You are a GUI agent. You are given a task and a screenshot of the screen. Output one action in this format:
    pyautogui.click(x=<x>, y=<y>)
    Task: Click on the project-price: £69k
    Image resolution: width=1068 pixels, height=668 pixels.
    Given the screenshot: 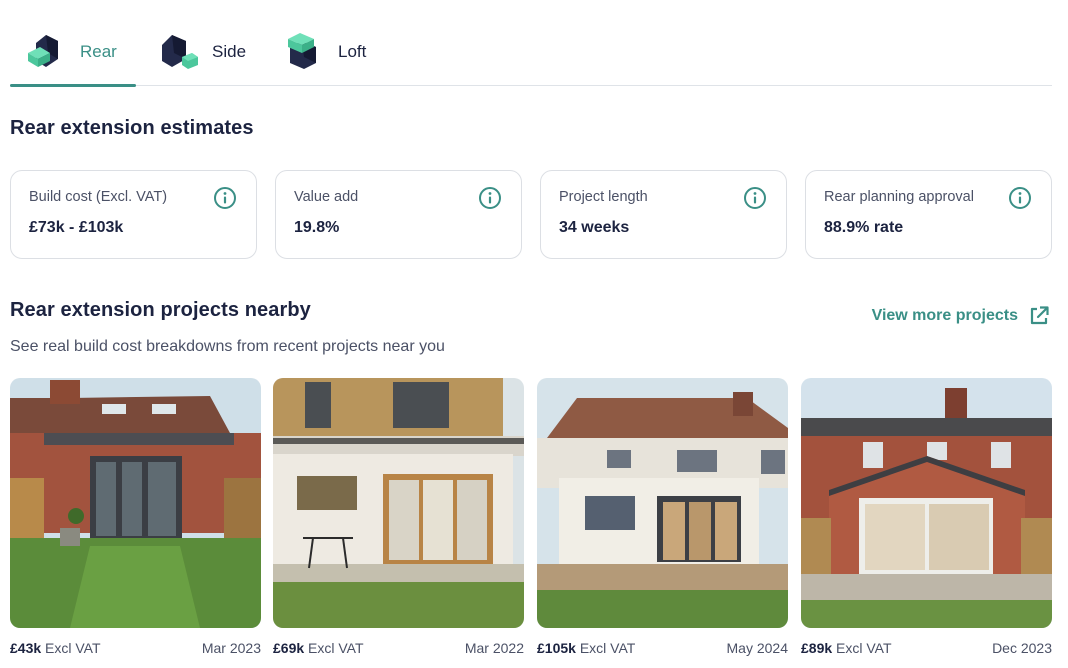 What is the action you would take?
    pyautogui.click(x=289, y=648)
    